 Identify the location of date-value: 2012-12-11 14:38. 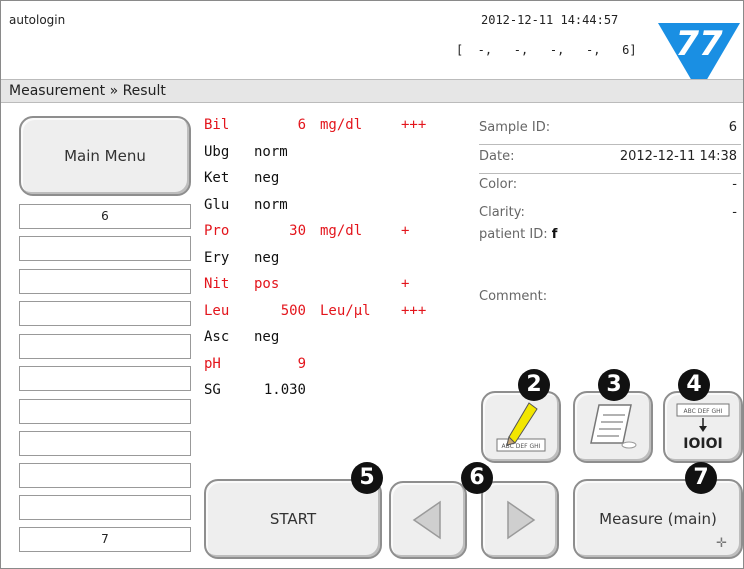
(678, 156).